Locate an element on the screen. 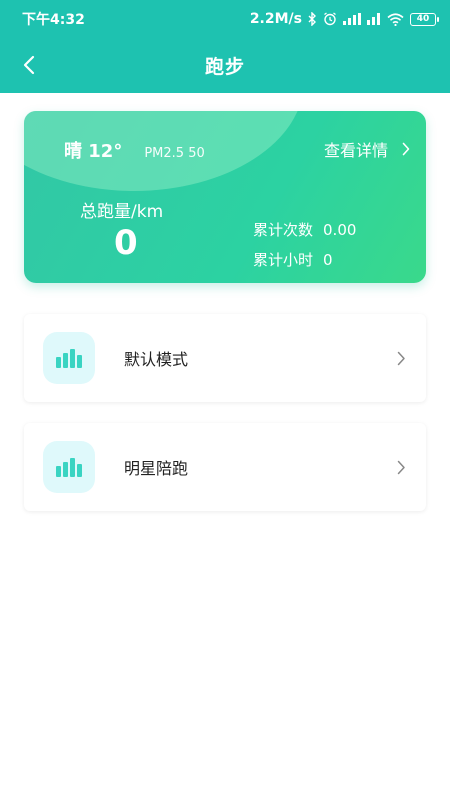 Image resolution: width=450 pixels, height=800 pixels. total-distance-value: 0 is located at coordinates (126, 243).